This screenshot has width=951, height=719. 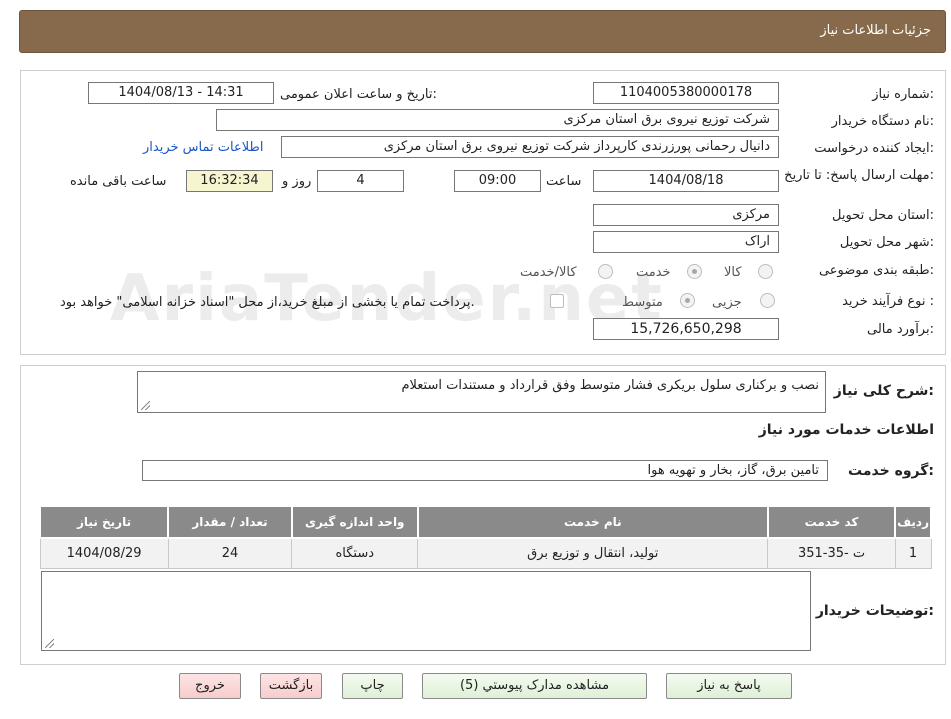 What do you see at coordinates (913, 522) in the screenshot?
I see `col-row-header: ردیف` at bounding box center [913, 522].